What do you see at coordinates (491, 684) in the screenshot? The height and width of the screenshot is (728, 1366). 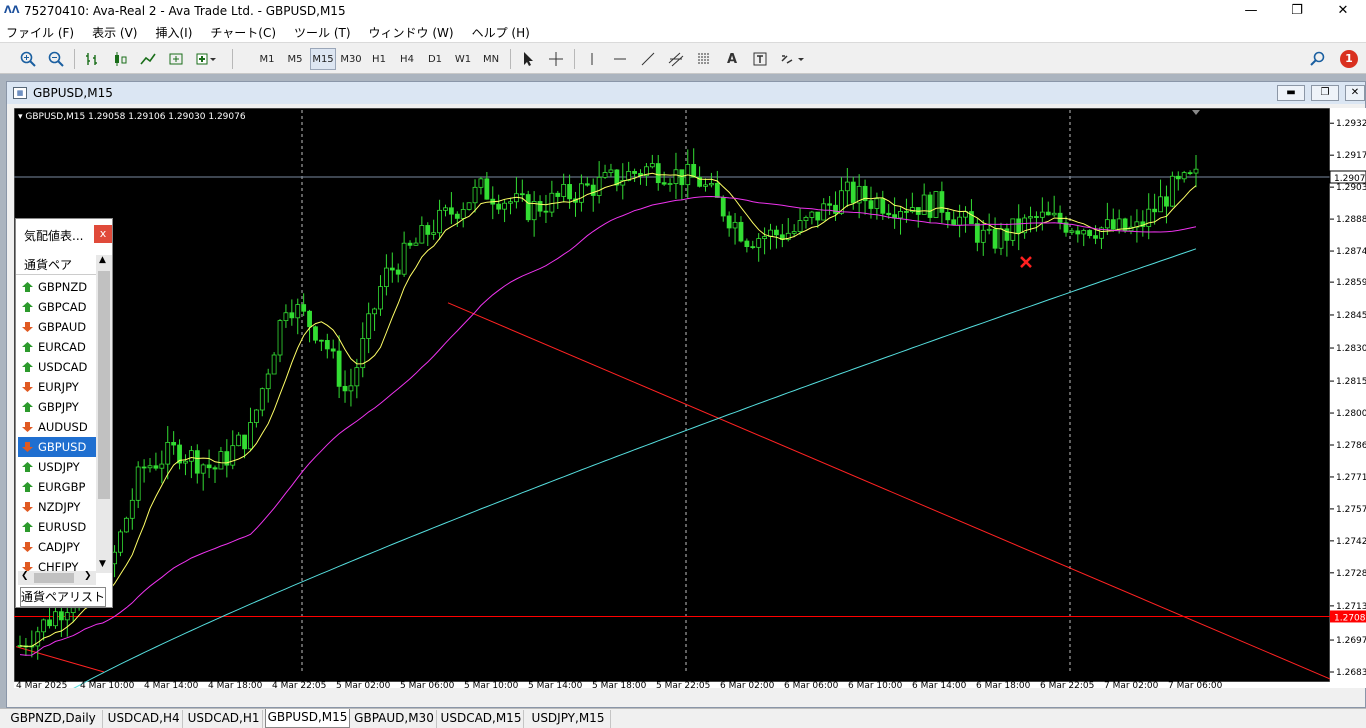 I see `time-label: 5 Mar 10:00` at bounding box center [491, 684].